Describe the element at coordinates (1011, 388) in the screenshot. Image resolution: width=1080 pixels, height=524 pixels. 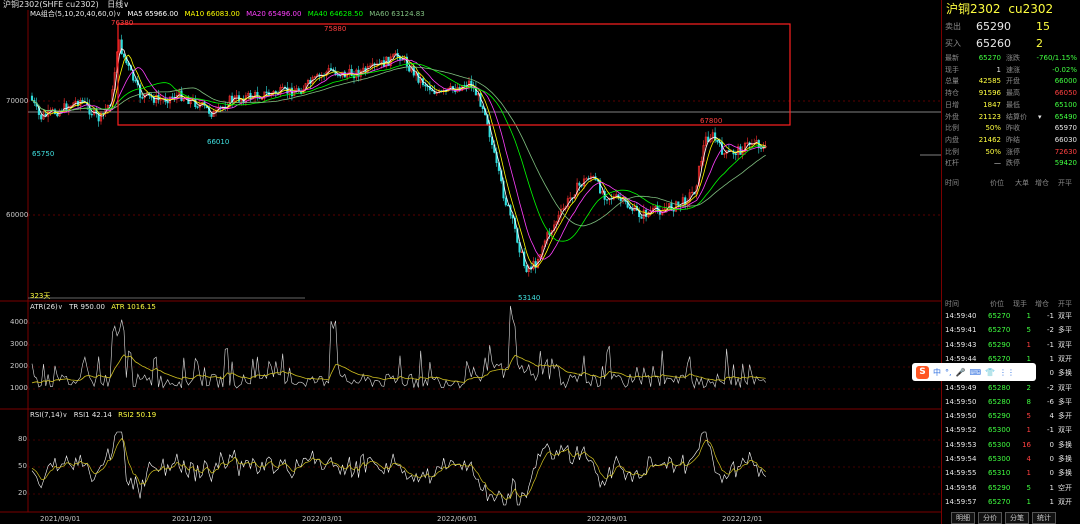
I see `tick-row: 14:59:49 65280 2 -2 双平` at that location.